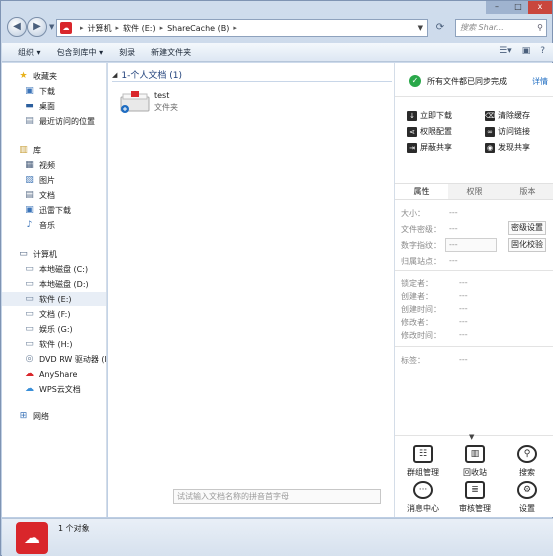  I want to click on divider, so click(474, 96).